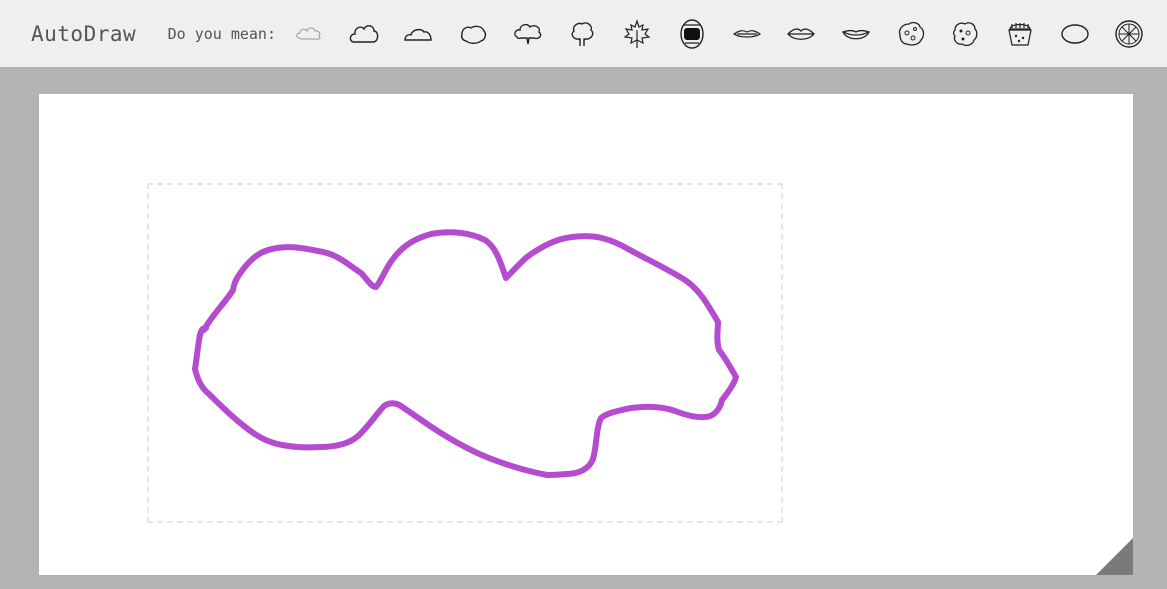  I want to click on suggestion-cloud, so click(364, 34).